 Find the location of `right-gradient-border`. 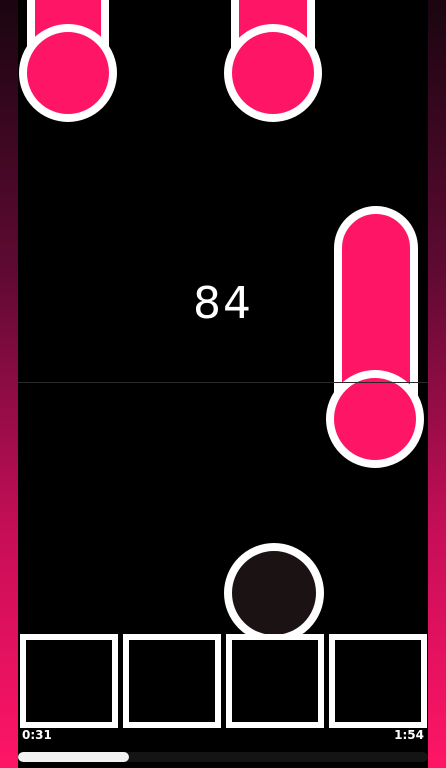

right-gradient-border is located at coordinates (437, 384).